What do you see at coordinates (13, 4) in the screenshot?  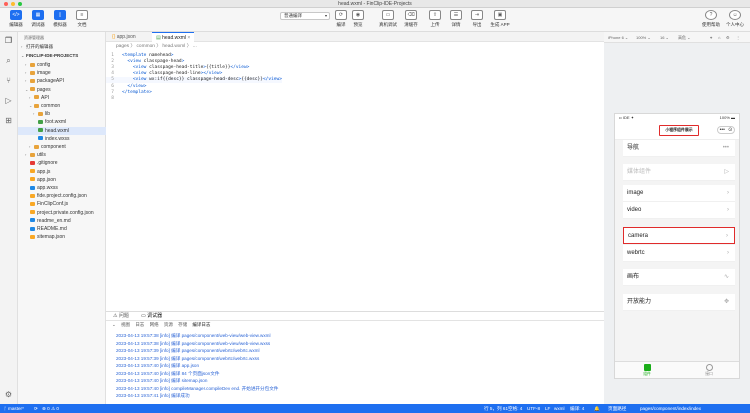 I see `minimize-window-button` at bounding box center [13, 4].